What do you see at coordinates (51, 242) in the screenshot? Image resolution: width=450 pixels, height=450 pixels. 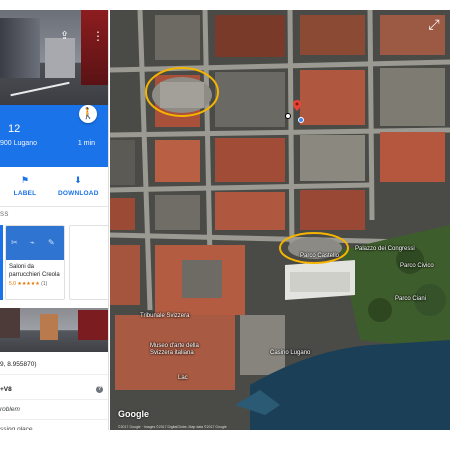 I see `tool-icon: ✎` at bounding box center [51, 242].